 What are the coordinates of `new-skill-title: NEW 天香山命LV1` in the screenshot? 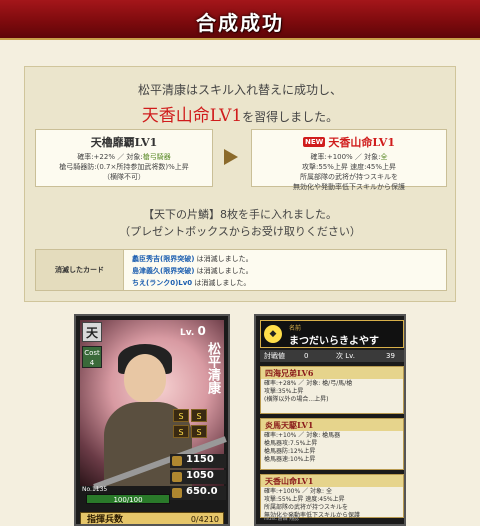 It's located at (349, 142).